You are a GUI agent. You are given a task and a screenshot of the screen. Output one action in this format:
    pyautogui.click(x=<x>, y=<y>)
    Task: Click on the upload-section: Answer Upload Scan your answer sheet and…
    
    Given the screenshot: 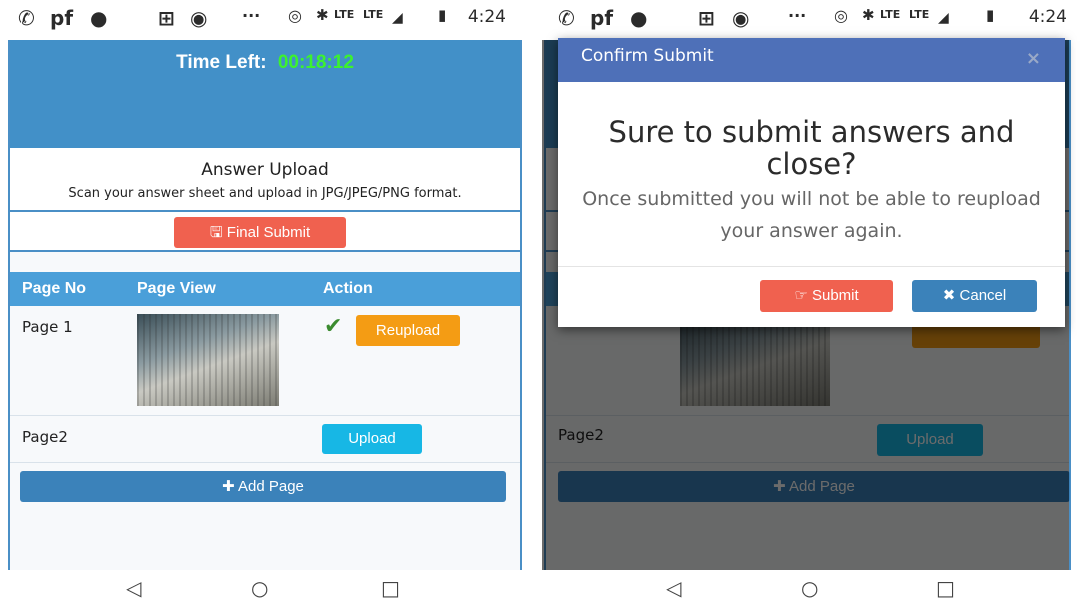 What is the action you would take?
    pyautogui.click(x=265, y=180)
    